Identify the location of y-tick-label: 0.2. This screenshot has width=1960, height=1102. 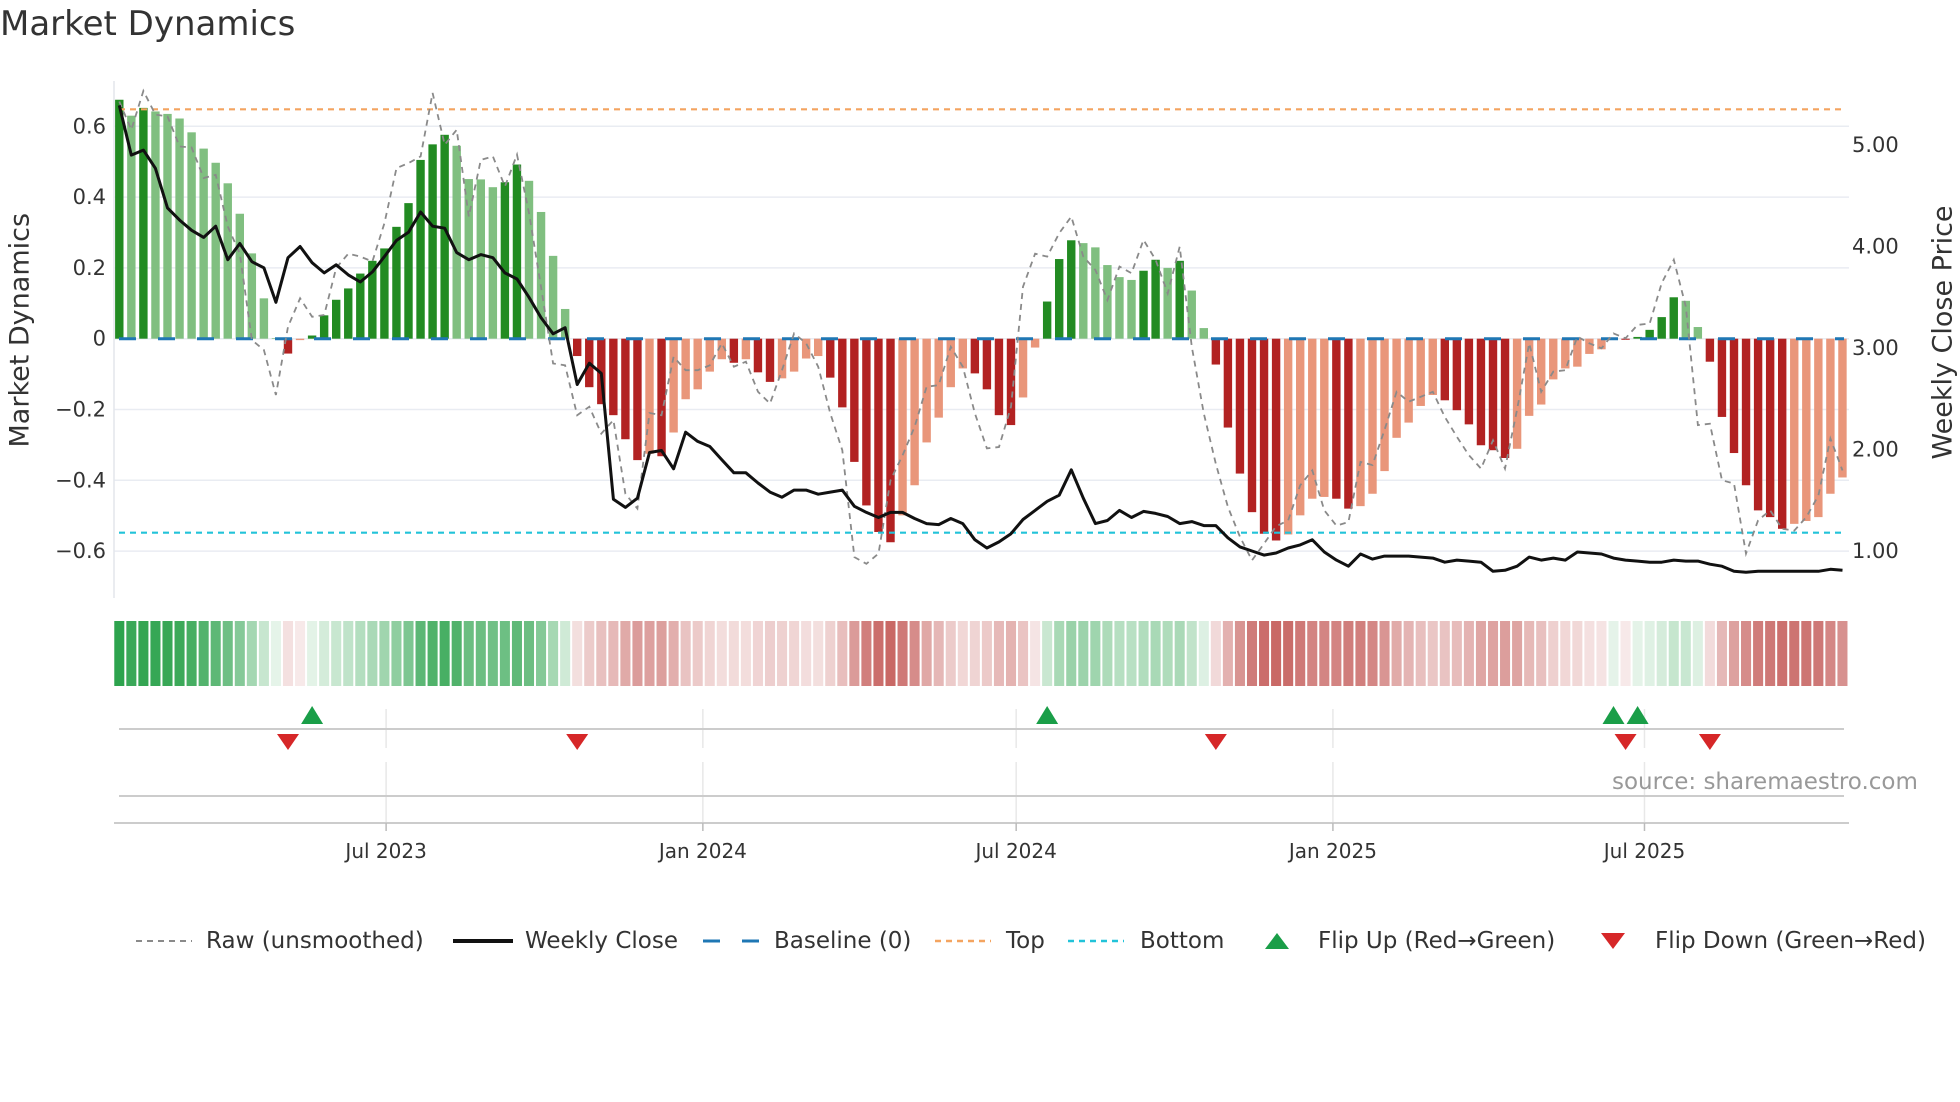
(89, 268).